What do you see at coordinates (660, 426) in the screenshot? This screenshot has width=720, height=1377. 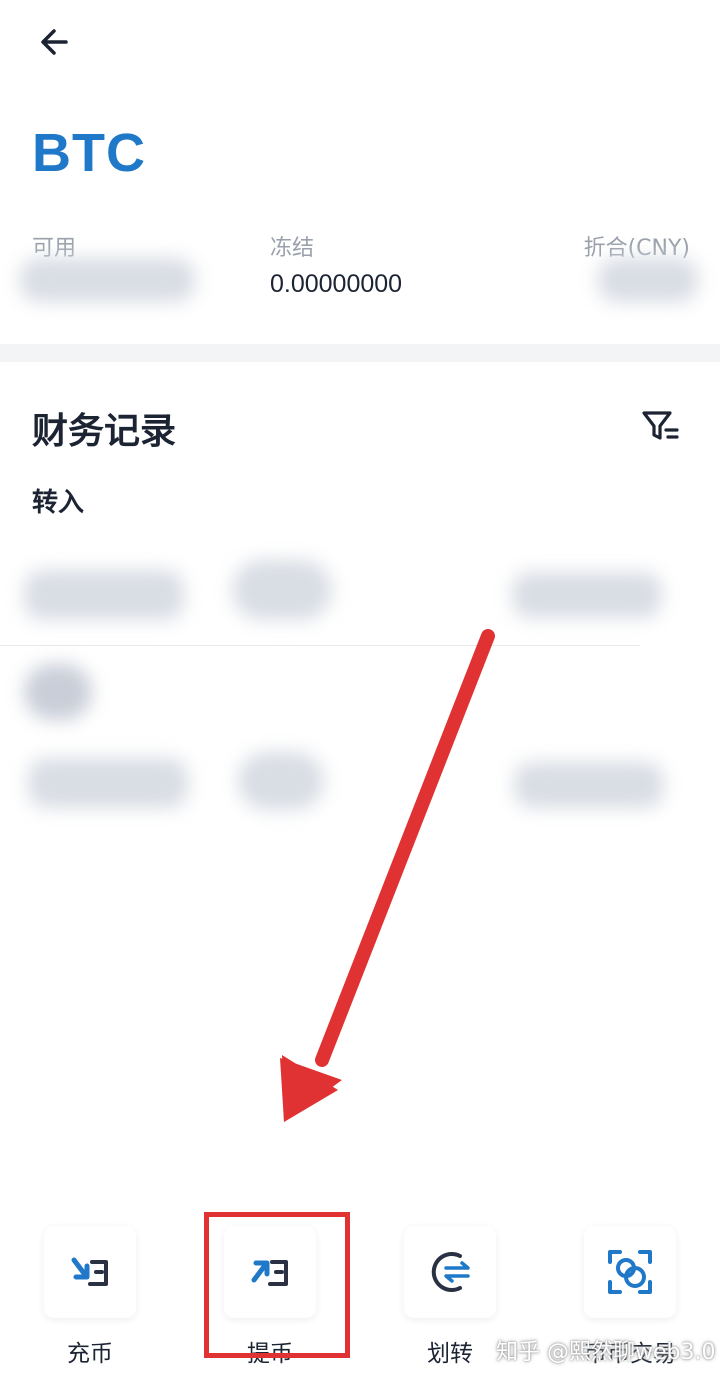 I see `filter-icon` at bounding box center [660, 426].